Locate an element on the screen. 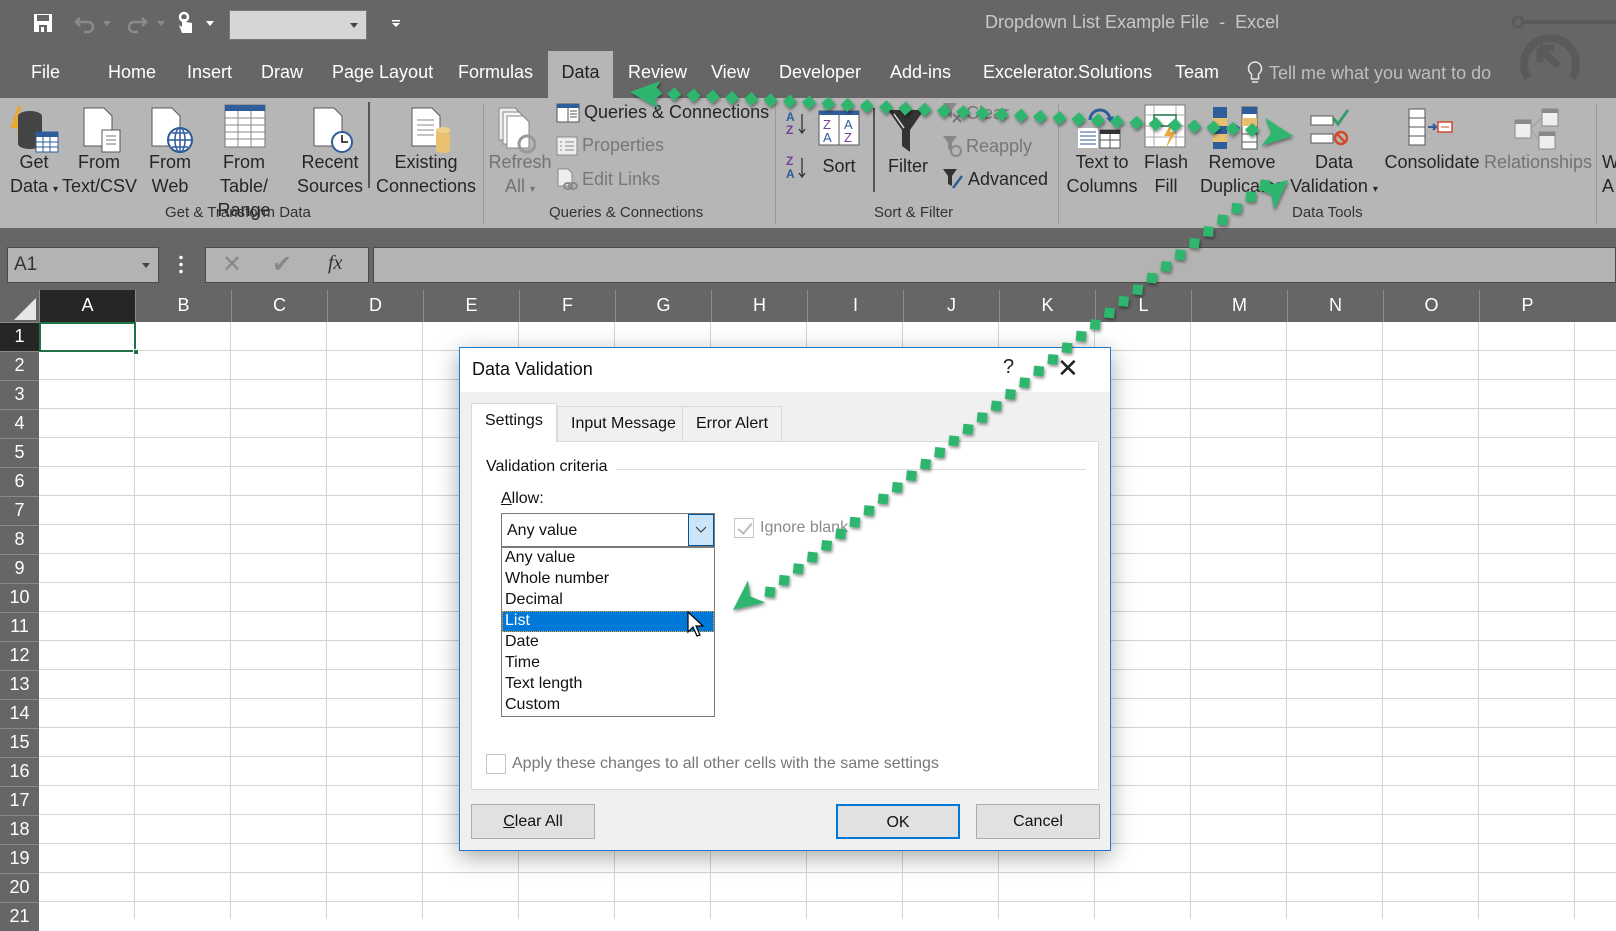 The height and width of the screenshot is (931, 1616). customize-qat-icon is located at coordinates (396, 25).